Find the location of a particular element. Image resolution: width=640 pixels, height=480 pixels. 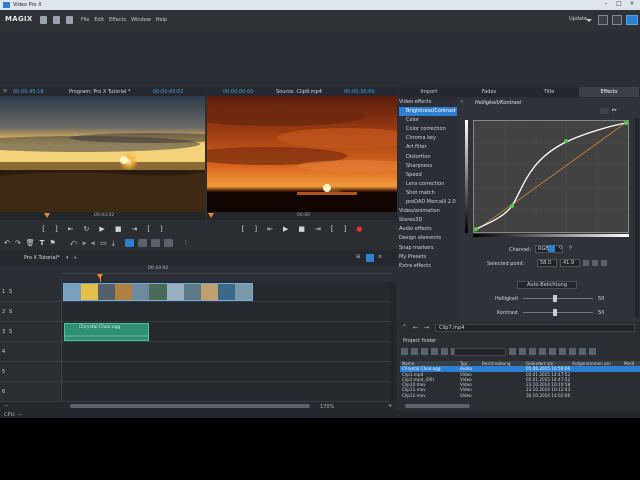

tab-effects: Effects is located at coordinates (609, 92).